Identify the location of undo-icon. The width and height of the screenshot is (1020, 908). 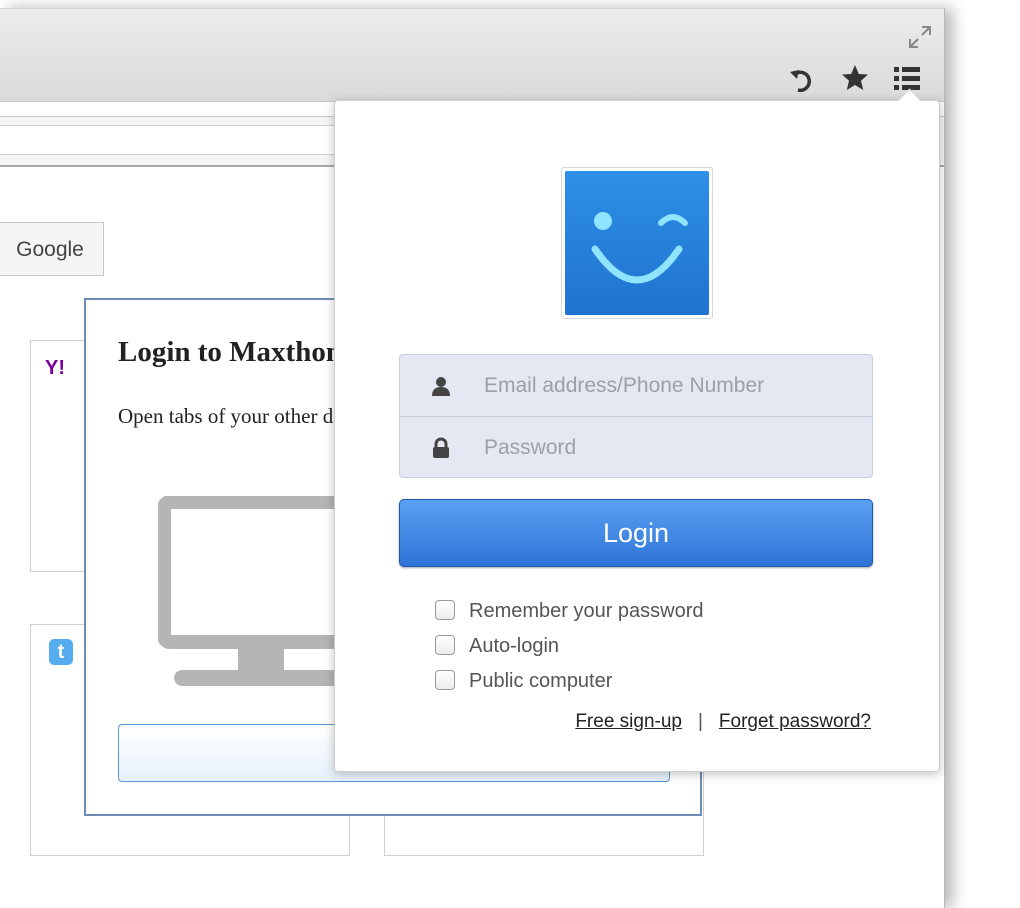
(802, 80).